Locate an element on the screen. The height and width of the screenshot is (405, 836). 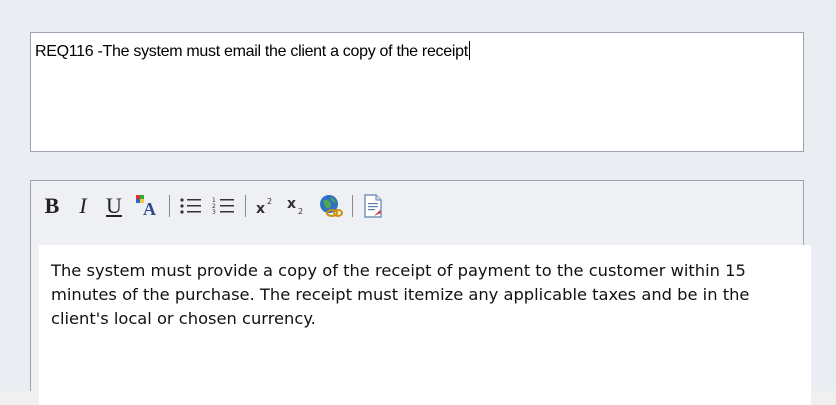
bold-button: B is located at coordinates (52, 206).